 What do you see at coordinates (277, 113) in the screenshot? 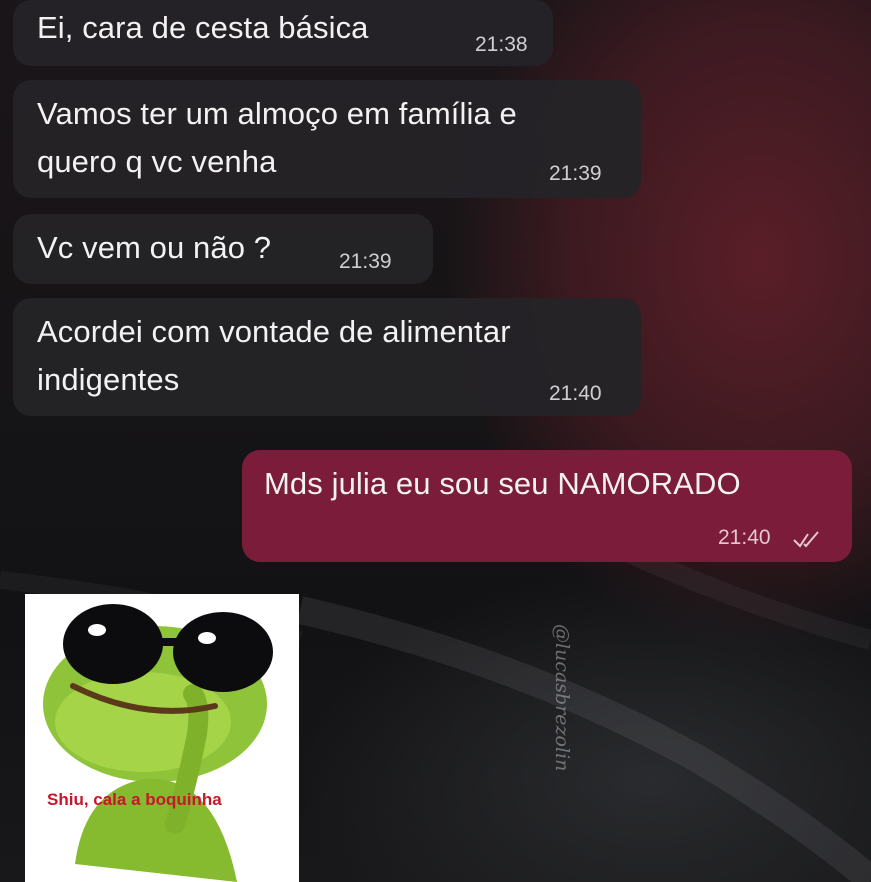
I see `message-text-line-1: Vamos ter um almoço em família e` at bounding box center [277, 113].